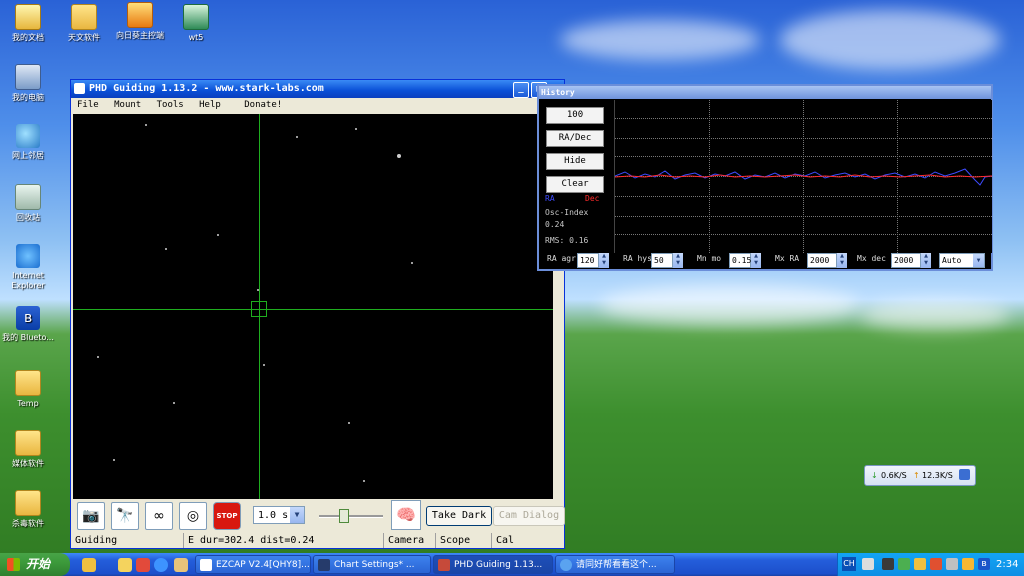 The width and height of the screenshot is (1024, 576). I want to click on history-titlebar: History, so click(765, 92).